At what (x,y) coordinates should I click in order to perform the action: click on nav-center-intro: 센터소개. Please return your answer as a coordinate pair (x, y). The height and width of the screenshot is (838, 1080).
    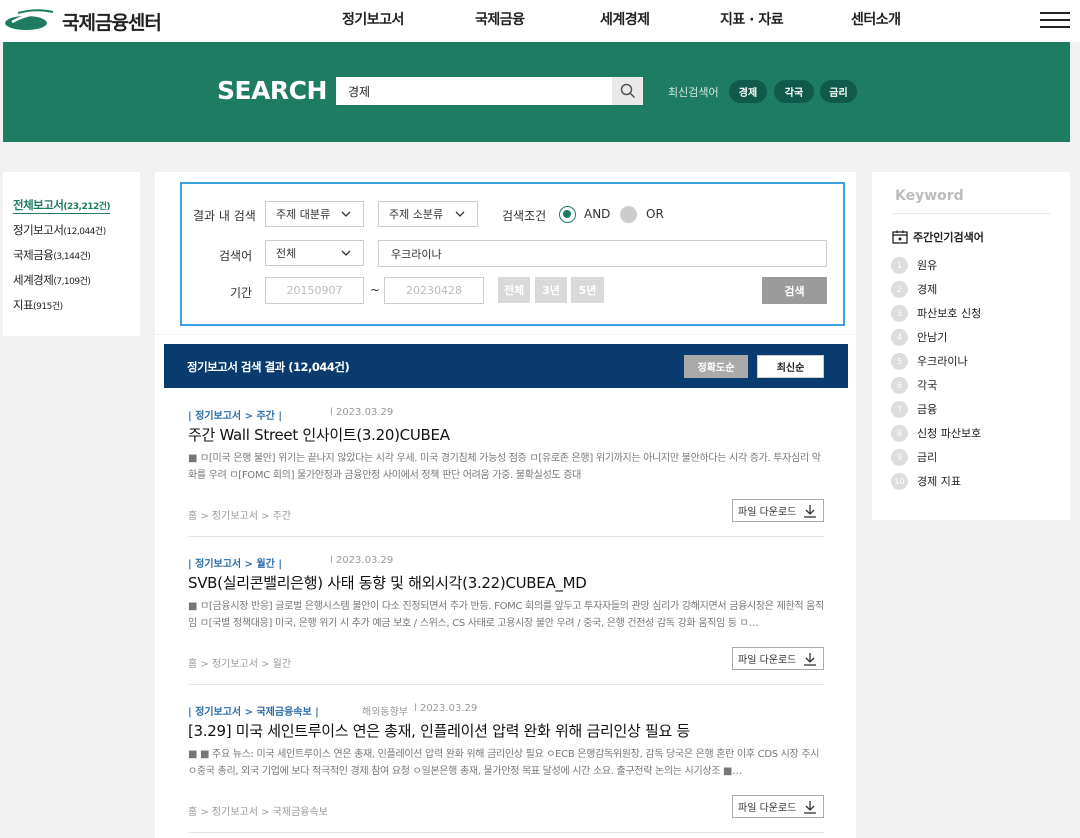
    Looking at the image, I should click on (876, 19).